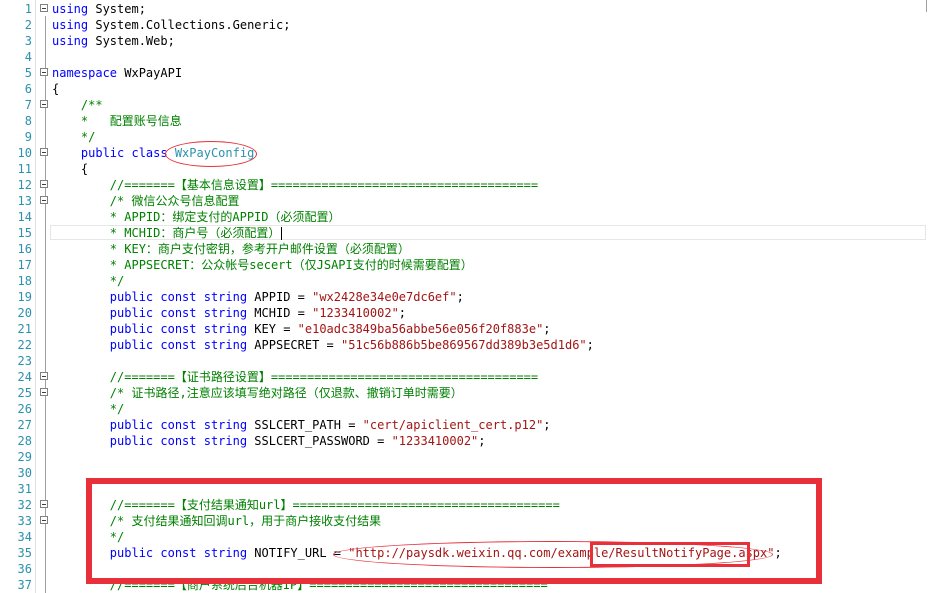  Describe the element at coordinates (464, 105) in the screenshot. I see `code-line: 7 /**` at that location.